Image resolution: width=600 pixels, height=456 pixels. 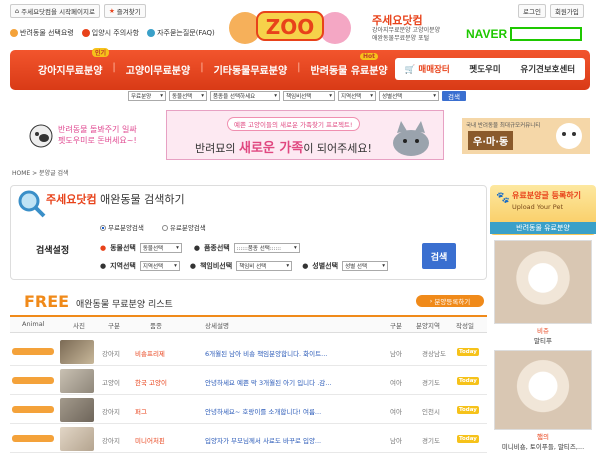 I want to click on radio-paid-search: 유료분양검색, so click(x=183, y=227).